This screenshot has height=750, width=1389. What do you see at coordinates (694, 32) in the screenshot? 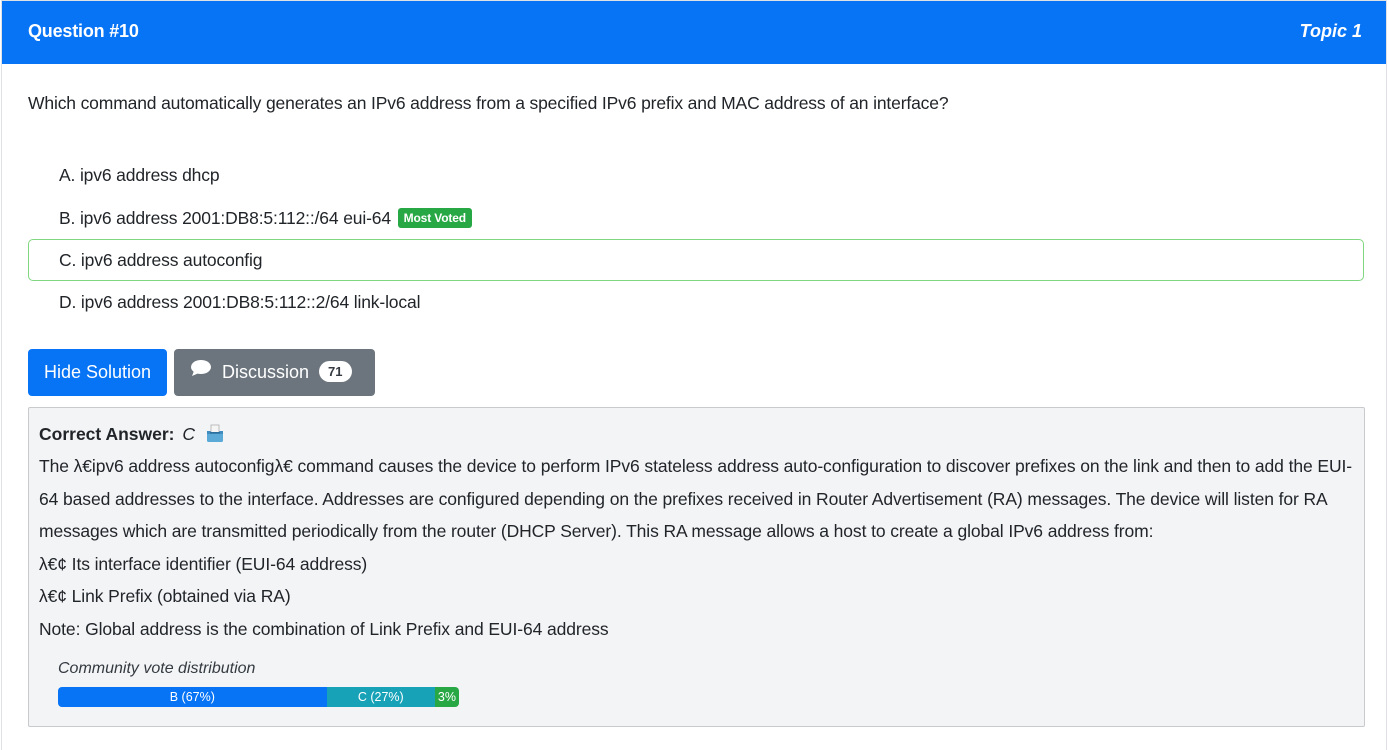
I see `question-header: Question #10 Topic 1` at bounding box center [694, 32].